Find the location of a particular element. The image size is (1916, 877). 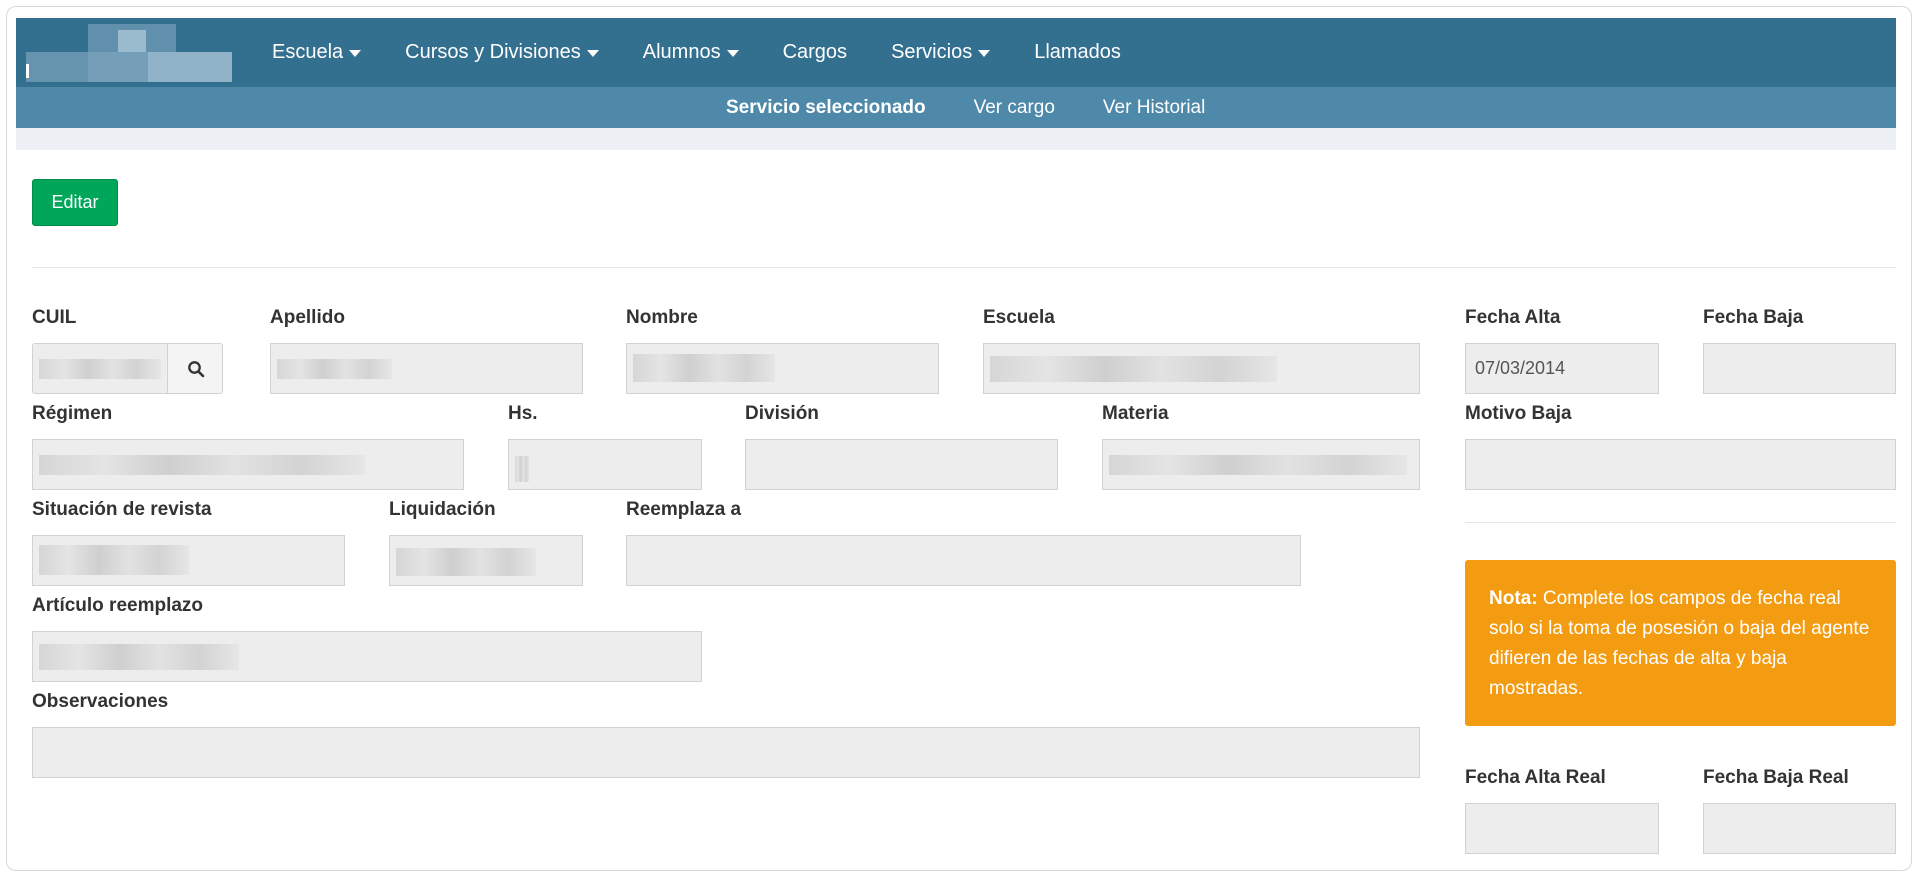

edit-button: Editar is located at coordinates (75, 202).